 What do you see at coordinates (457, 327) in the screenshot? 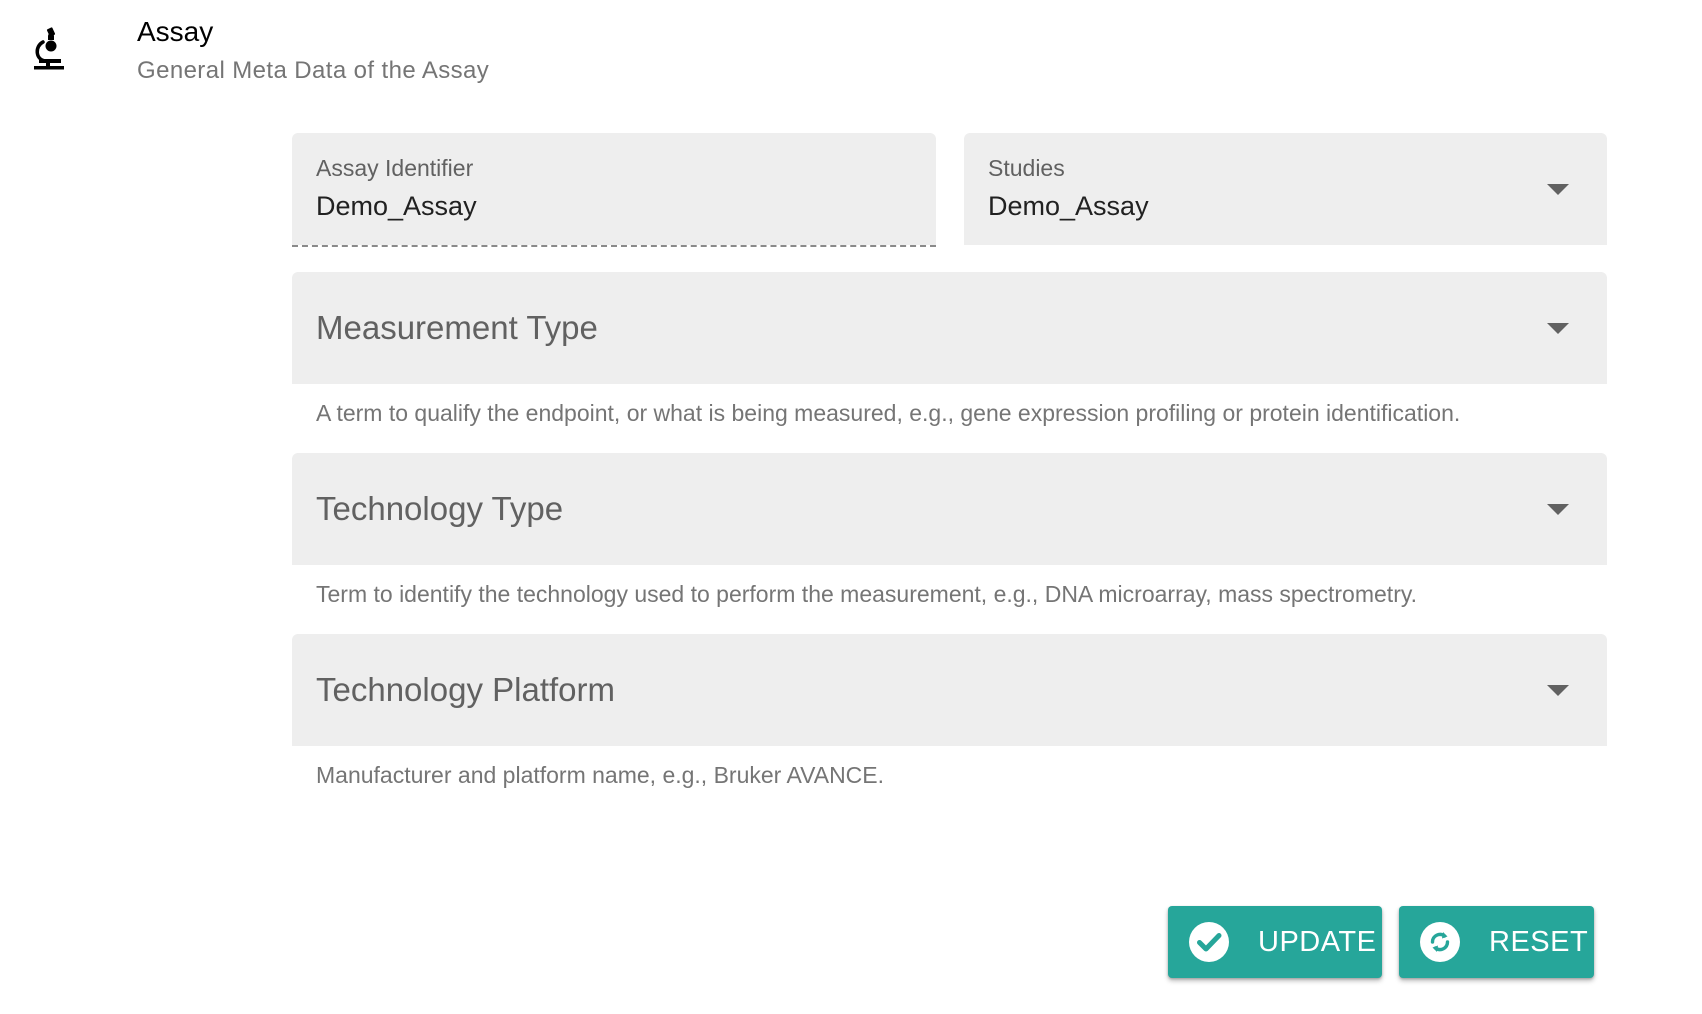
I see `measurement-type-label: Measurement Type` at bounding box center [457, 327].